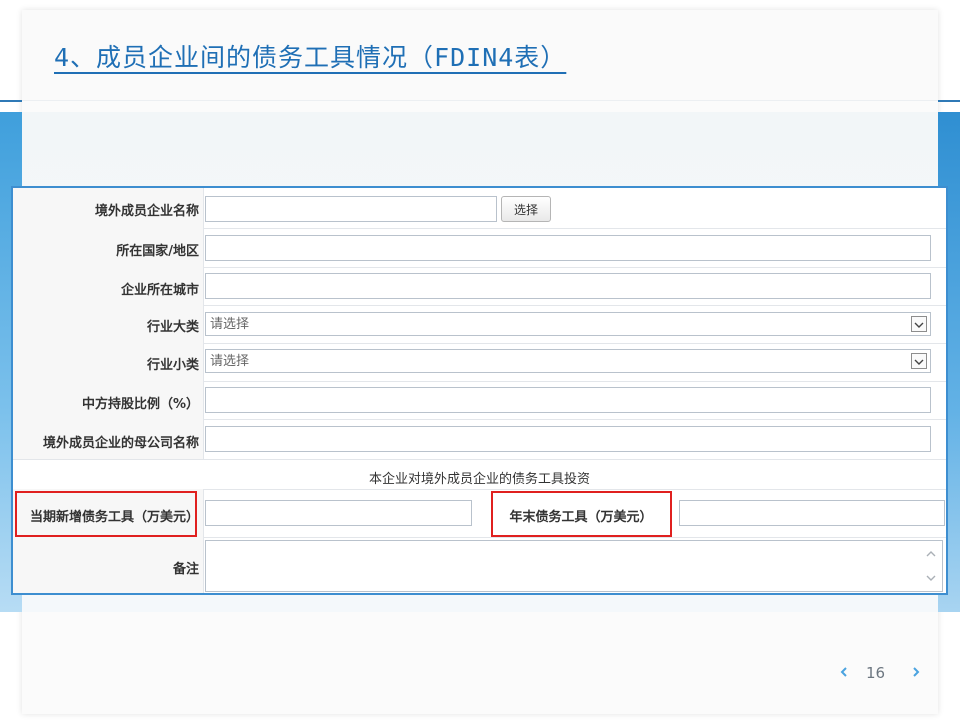  I want to click on scroll-up-icon, so click(931, 554).